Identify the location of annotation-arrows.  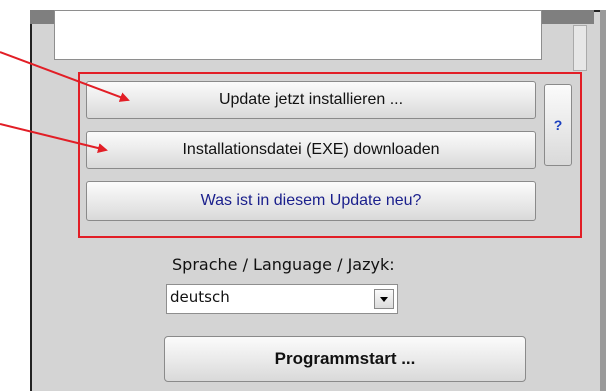
(65, 102).